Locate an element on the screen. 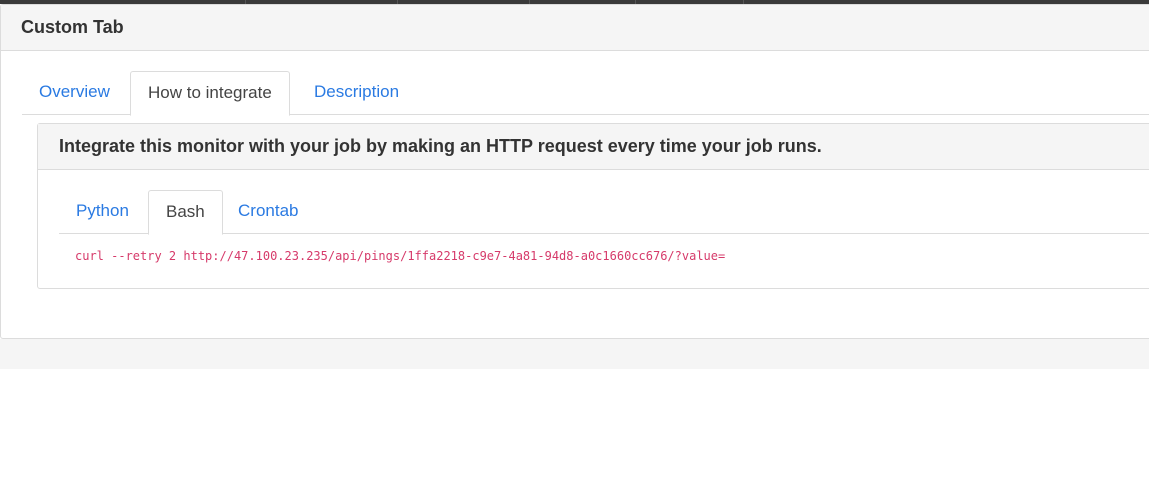  tab-bash: Bash is located at coordinates (185, 212).